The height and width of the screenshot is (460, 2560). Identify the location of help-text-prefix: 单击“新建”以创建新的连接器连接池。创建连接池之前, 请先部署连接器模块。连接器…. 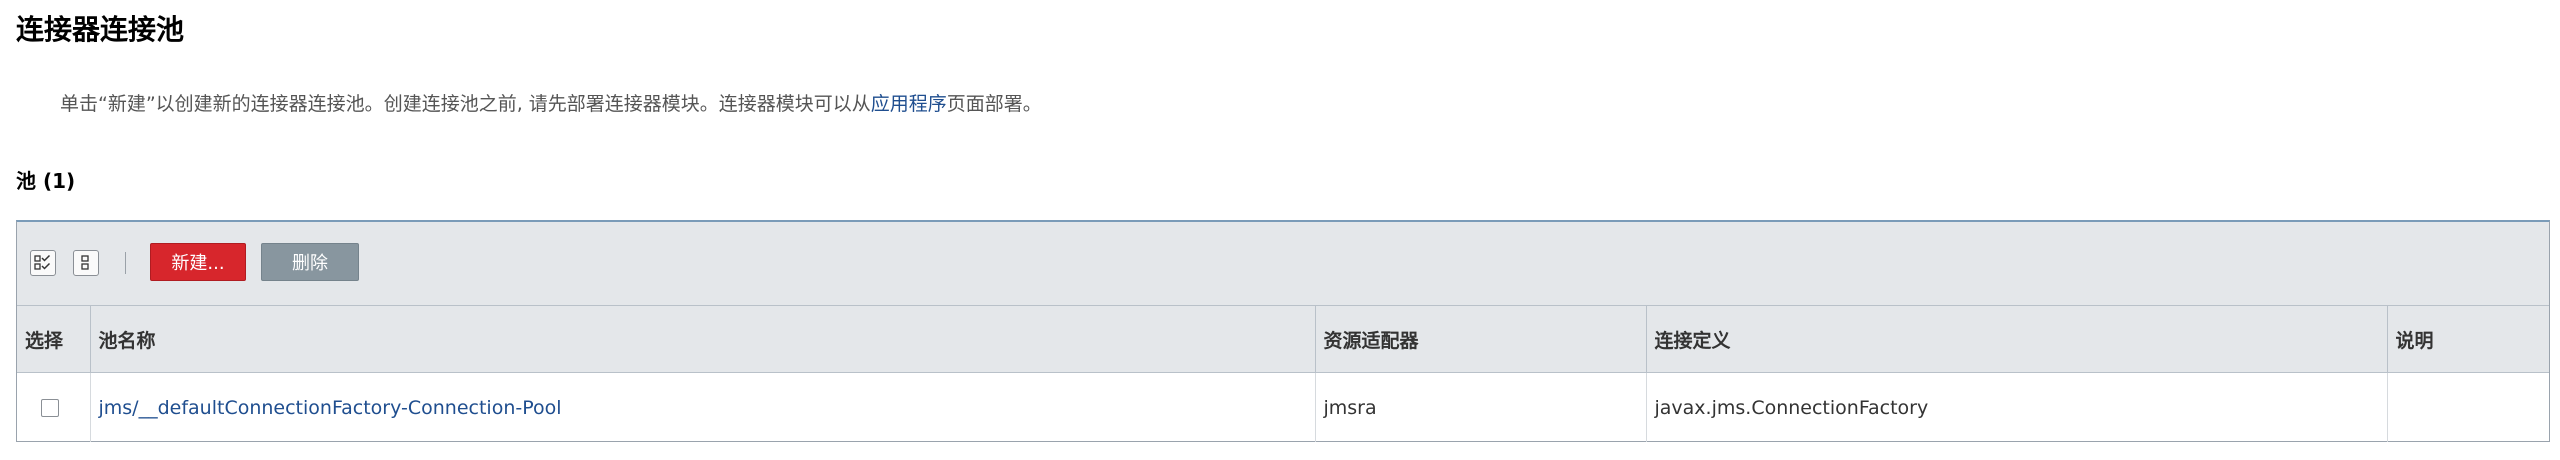
(465, 104).